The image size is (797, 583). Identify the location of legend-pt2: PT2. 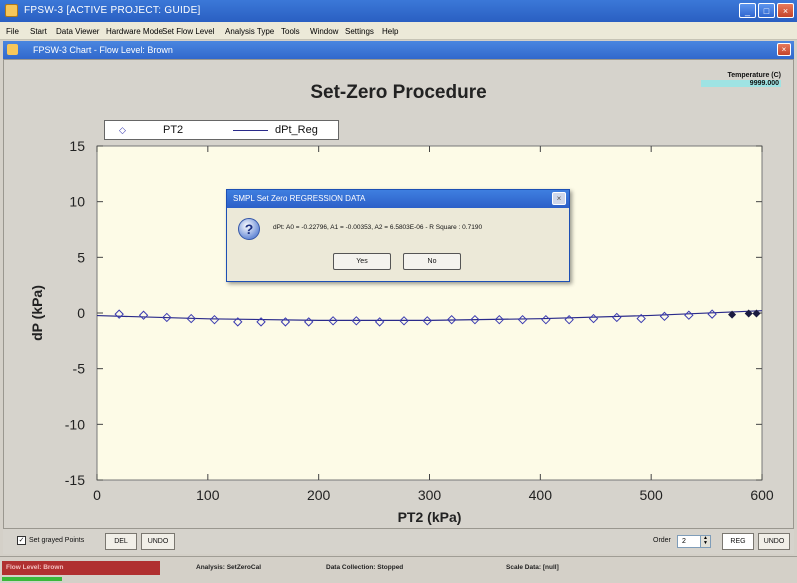
(173, 130).